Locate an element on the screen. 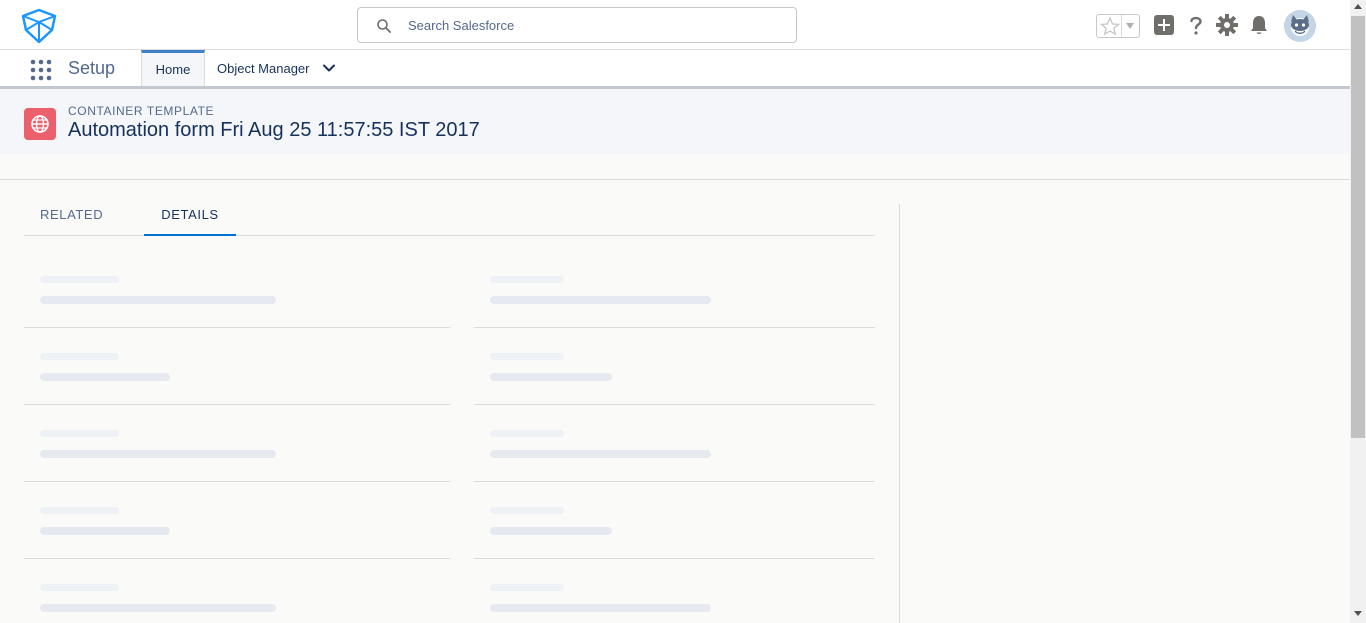 The height and width of the screenshot is (623, 1366). search-icon is located at coordinates (384, 26).